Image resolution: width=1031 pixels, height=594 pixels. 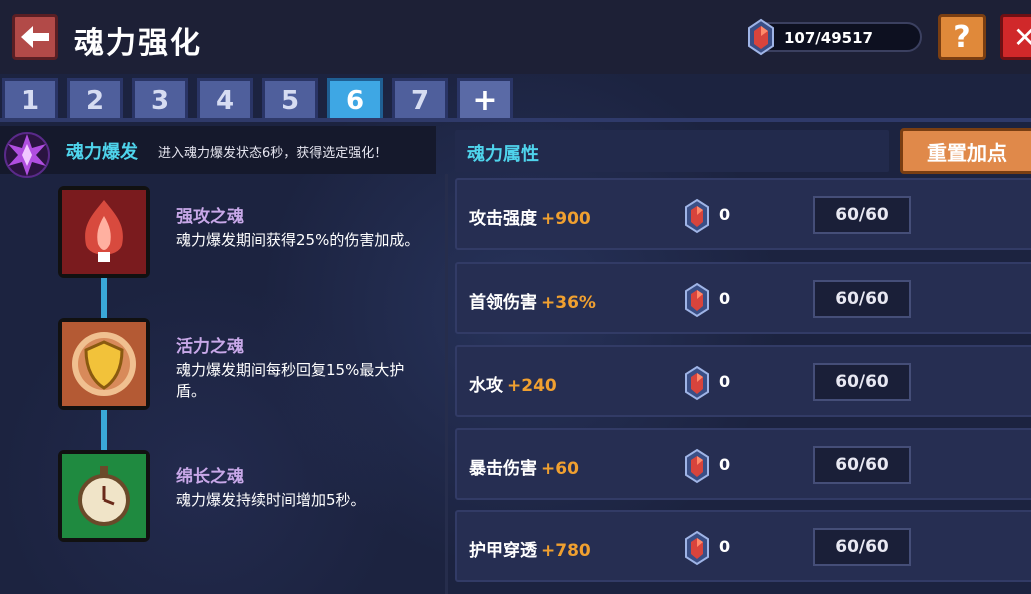 What do you see at coordinates (27, 155) in the screenshot?
I see `soul-burst-icon` at bounding box center [27, 155].